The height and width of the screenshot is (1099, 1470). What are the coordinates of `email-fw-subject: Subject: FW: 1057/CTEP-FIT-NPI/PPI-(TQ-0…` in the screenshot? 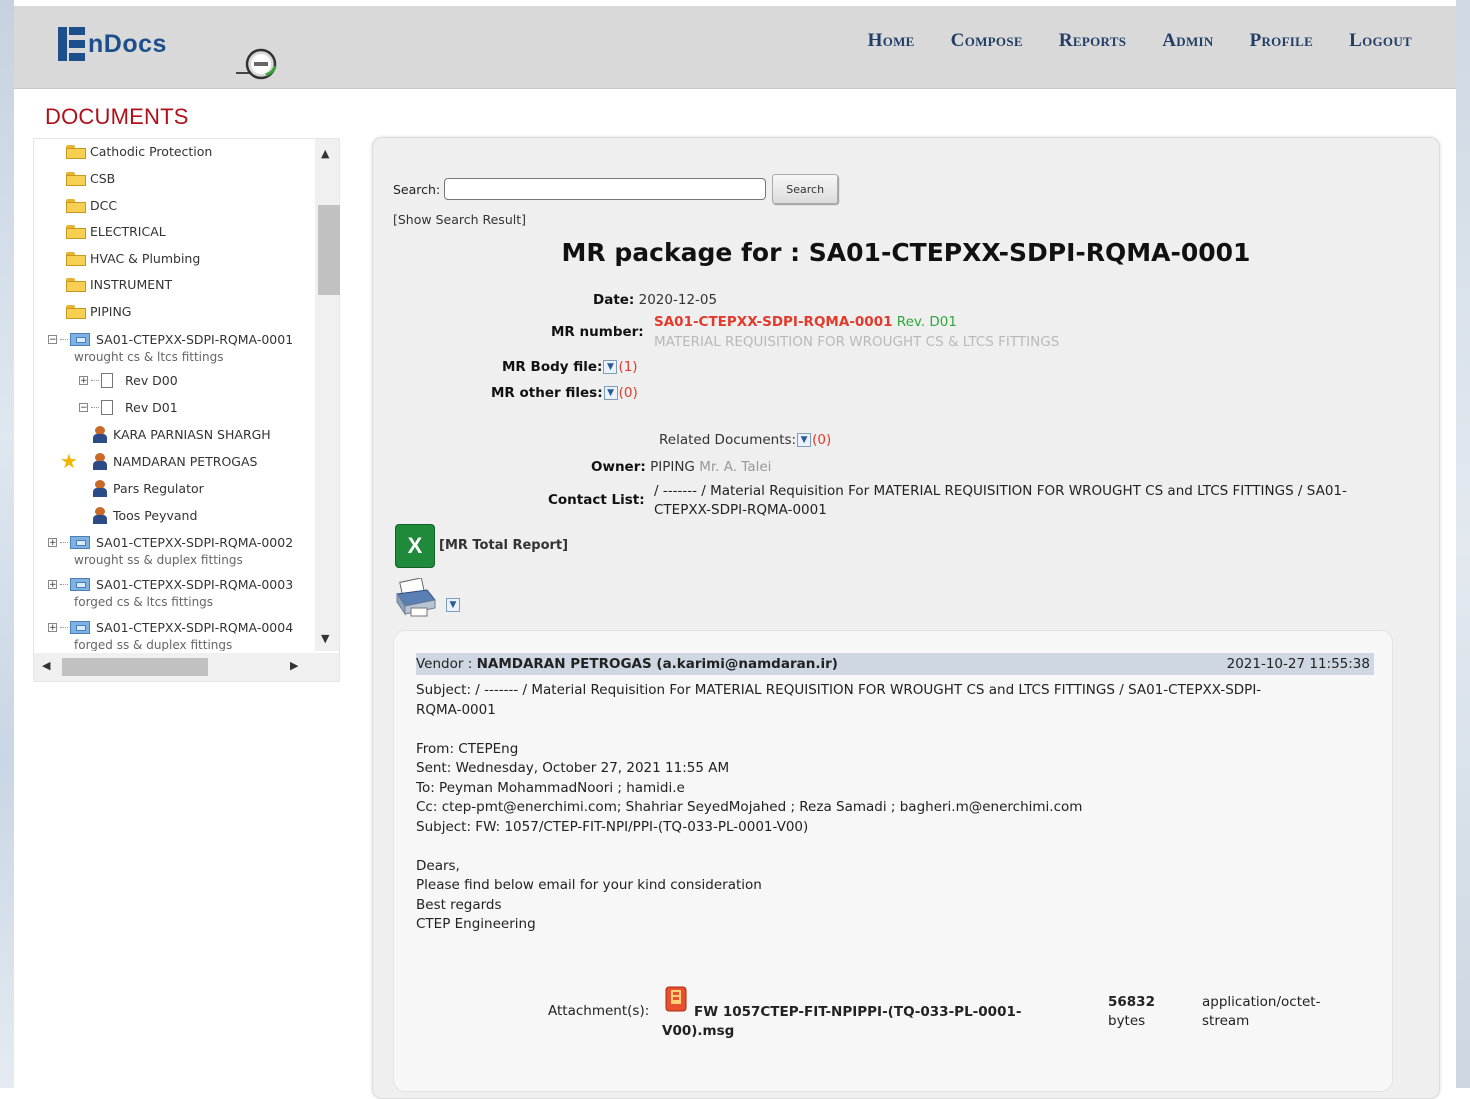 It's located at (612, 826).